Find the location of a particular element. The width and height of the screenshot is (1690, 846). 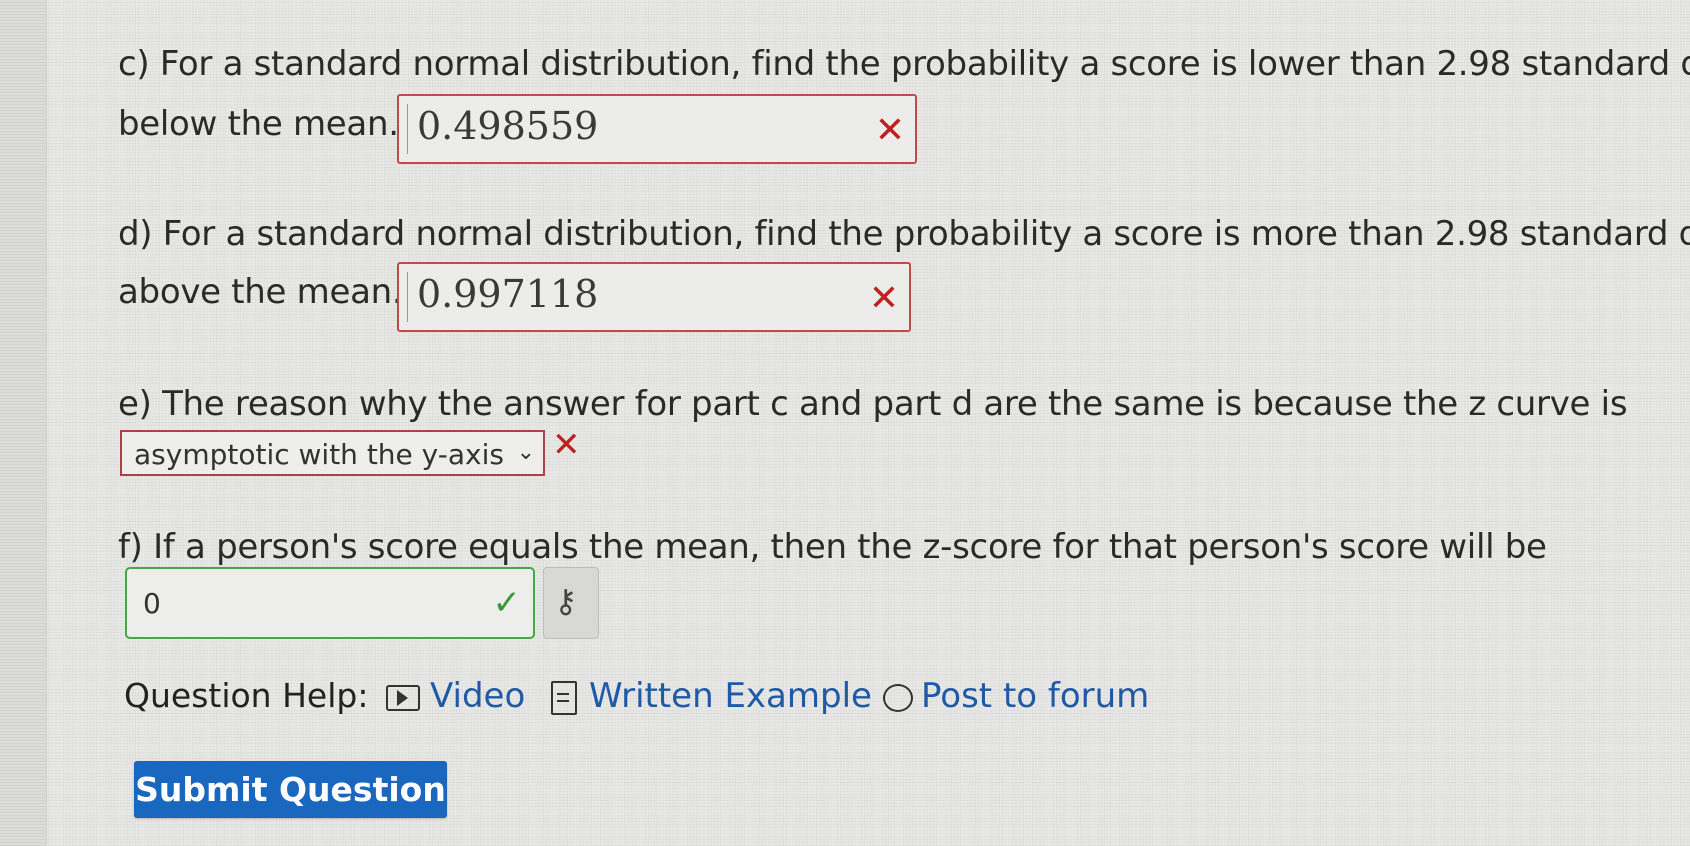

play-video-icon is located at coordinates (403, 697).